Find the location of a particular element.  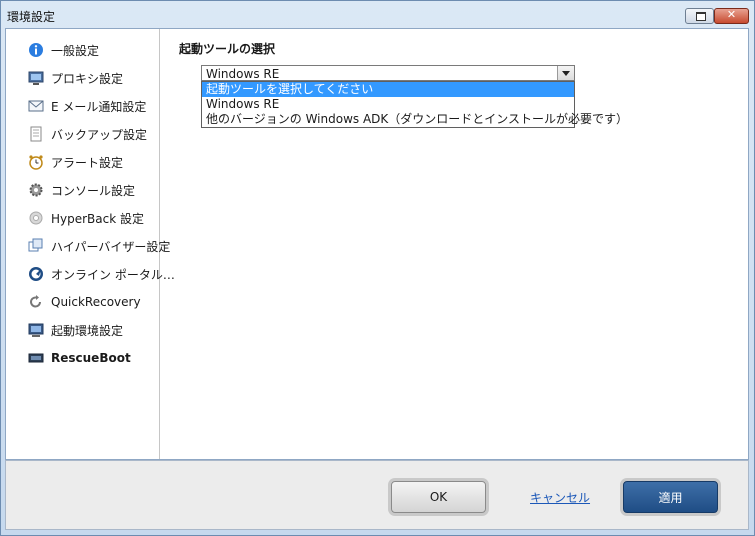

sidebar-item-console: コンソール設定 is located at coordinates (82, 190).